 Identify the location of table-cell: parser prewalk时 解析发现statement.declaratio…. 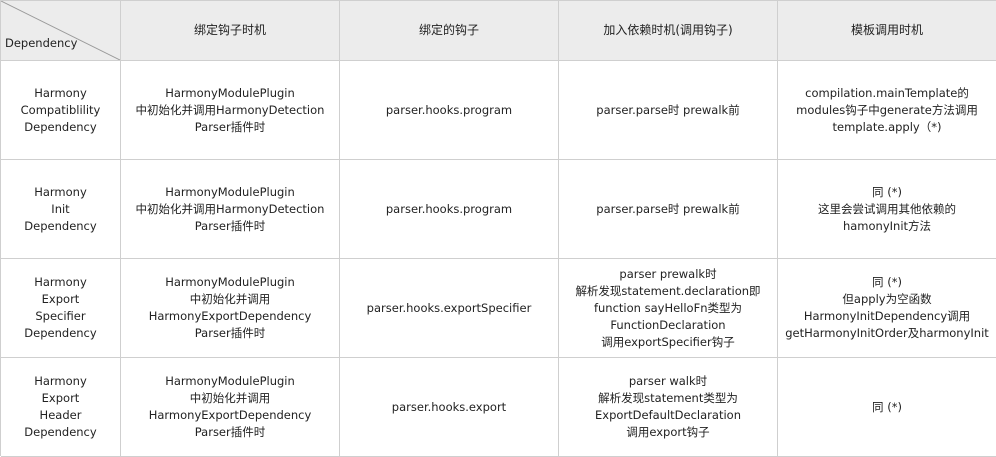
(668, 308).